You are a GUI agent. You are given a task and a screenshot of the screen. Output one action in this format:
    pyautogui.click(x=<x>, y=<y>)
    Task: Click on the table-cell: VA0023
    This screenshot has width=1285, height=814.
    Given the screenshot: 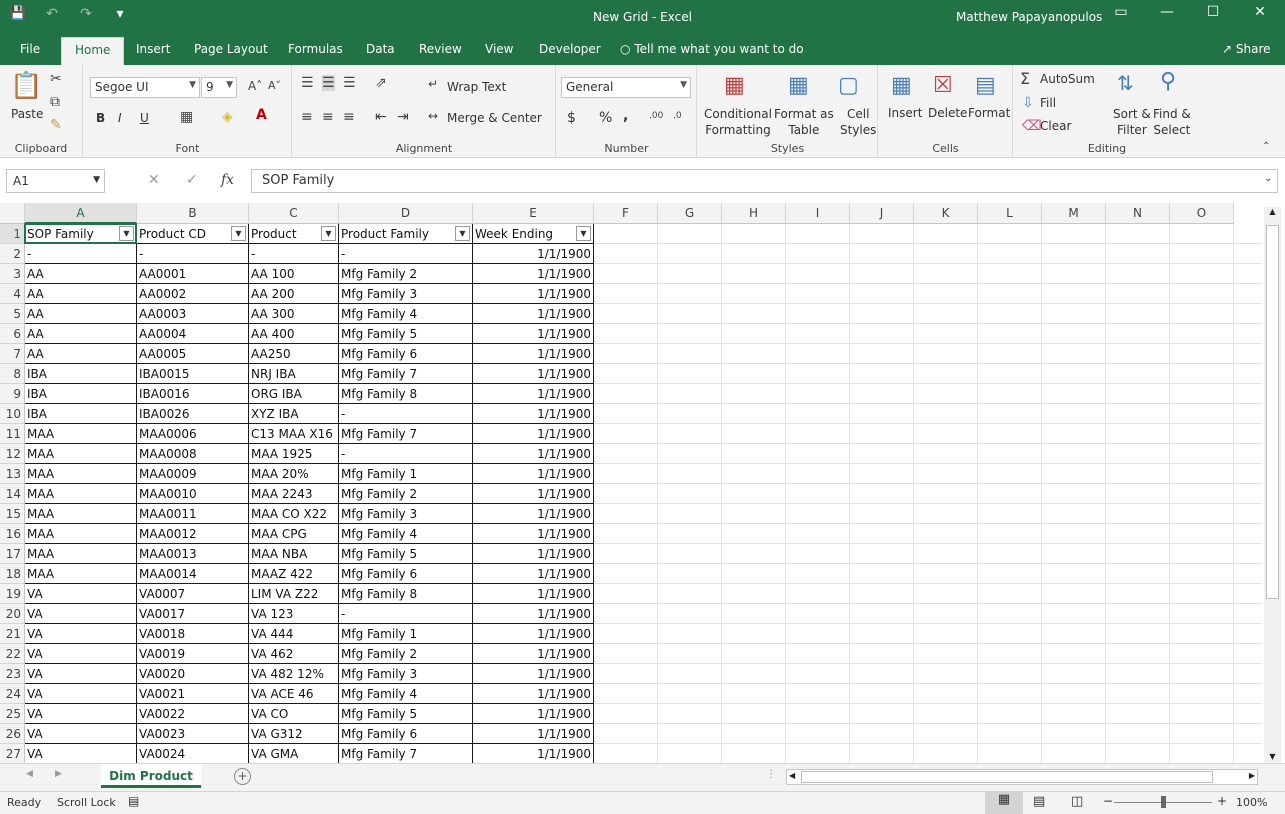 What is the action you would take?
    pyautogui.click(x=193, y=734)
    